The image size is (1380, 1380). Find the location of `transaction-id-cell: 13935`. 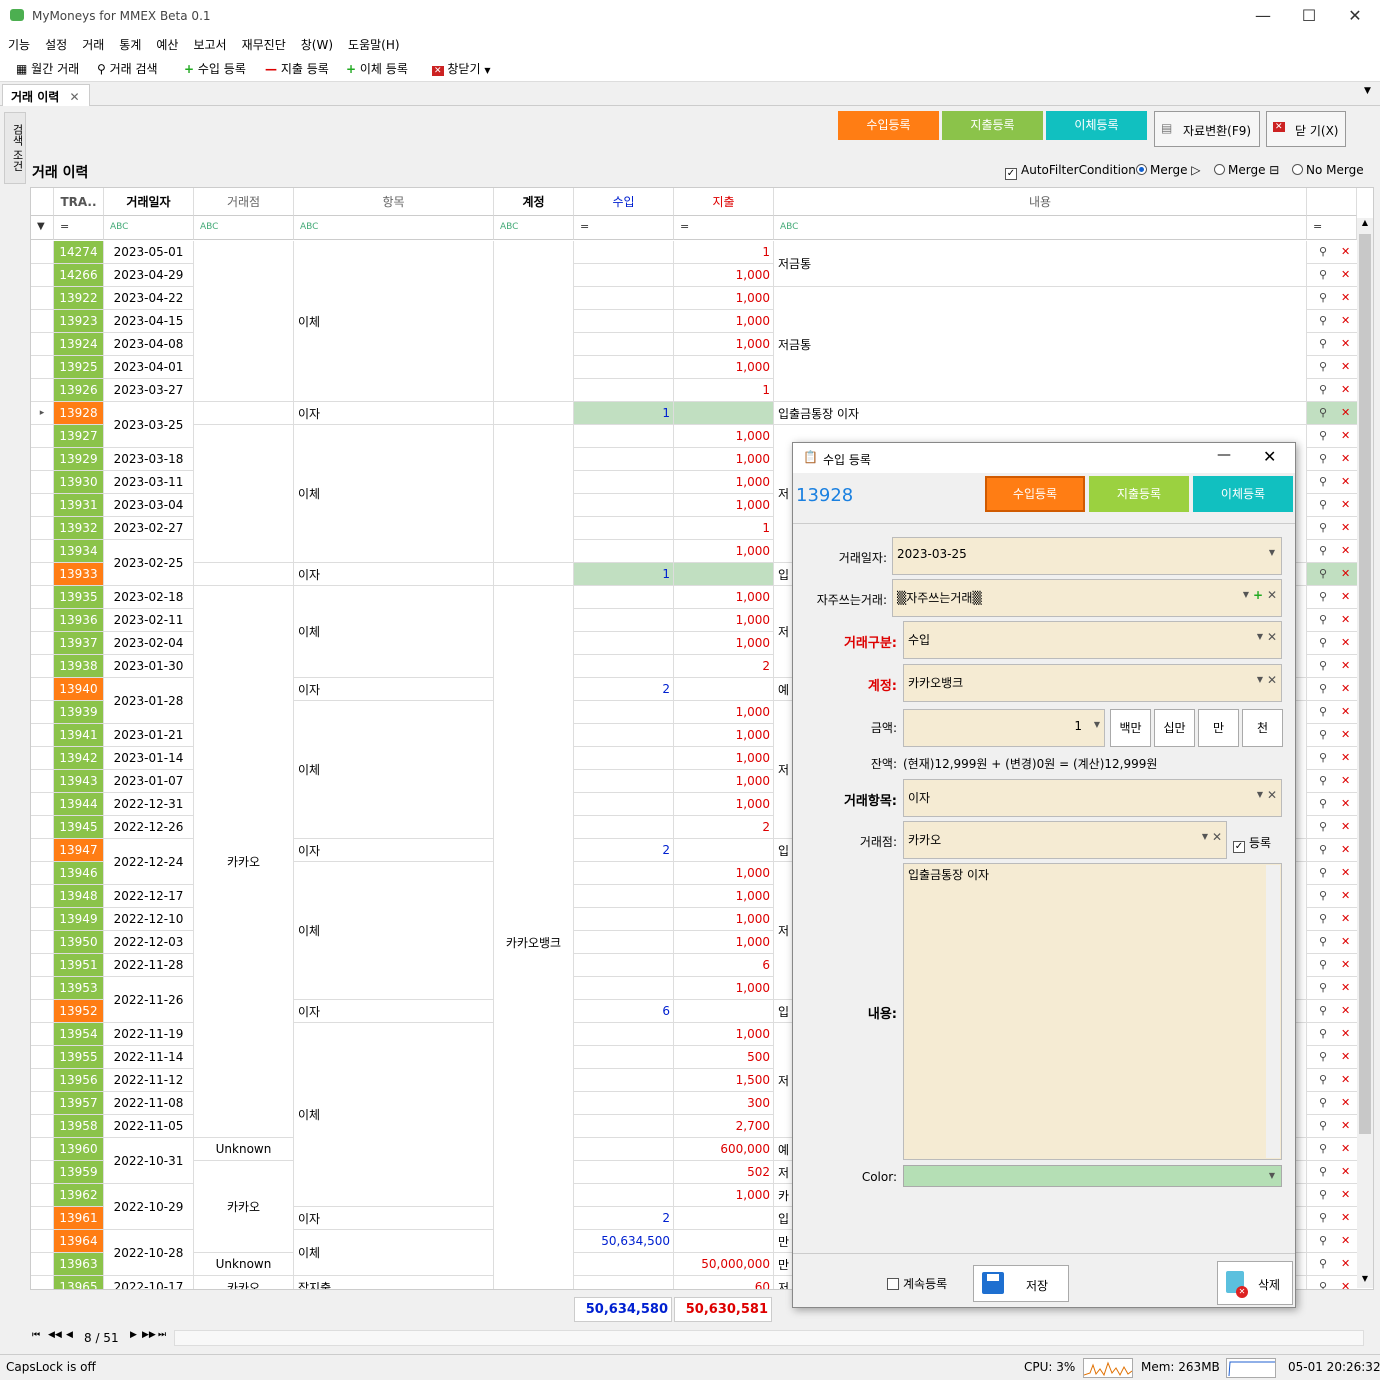

transaction-id-cell: 13935 is located at coordinates (79, 597).